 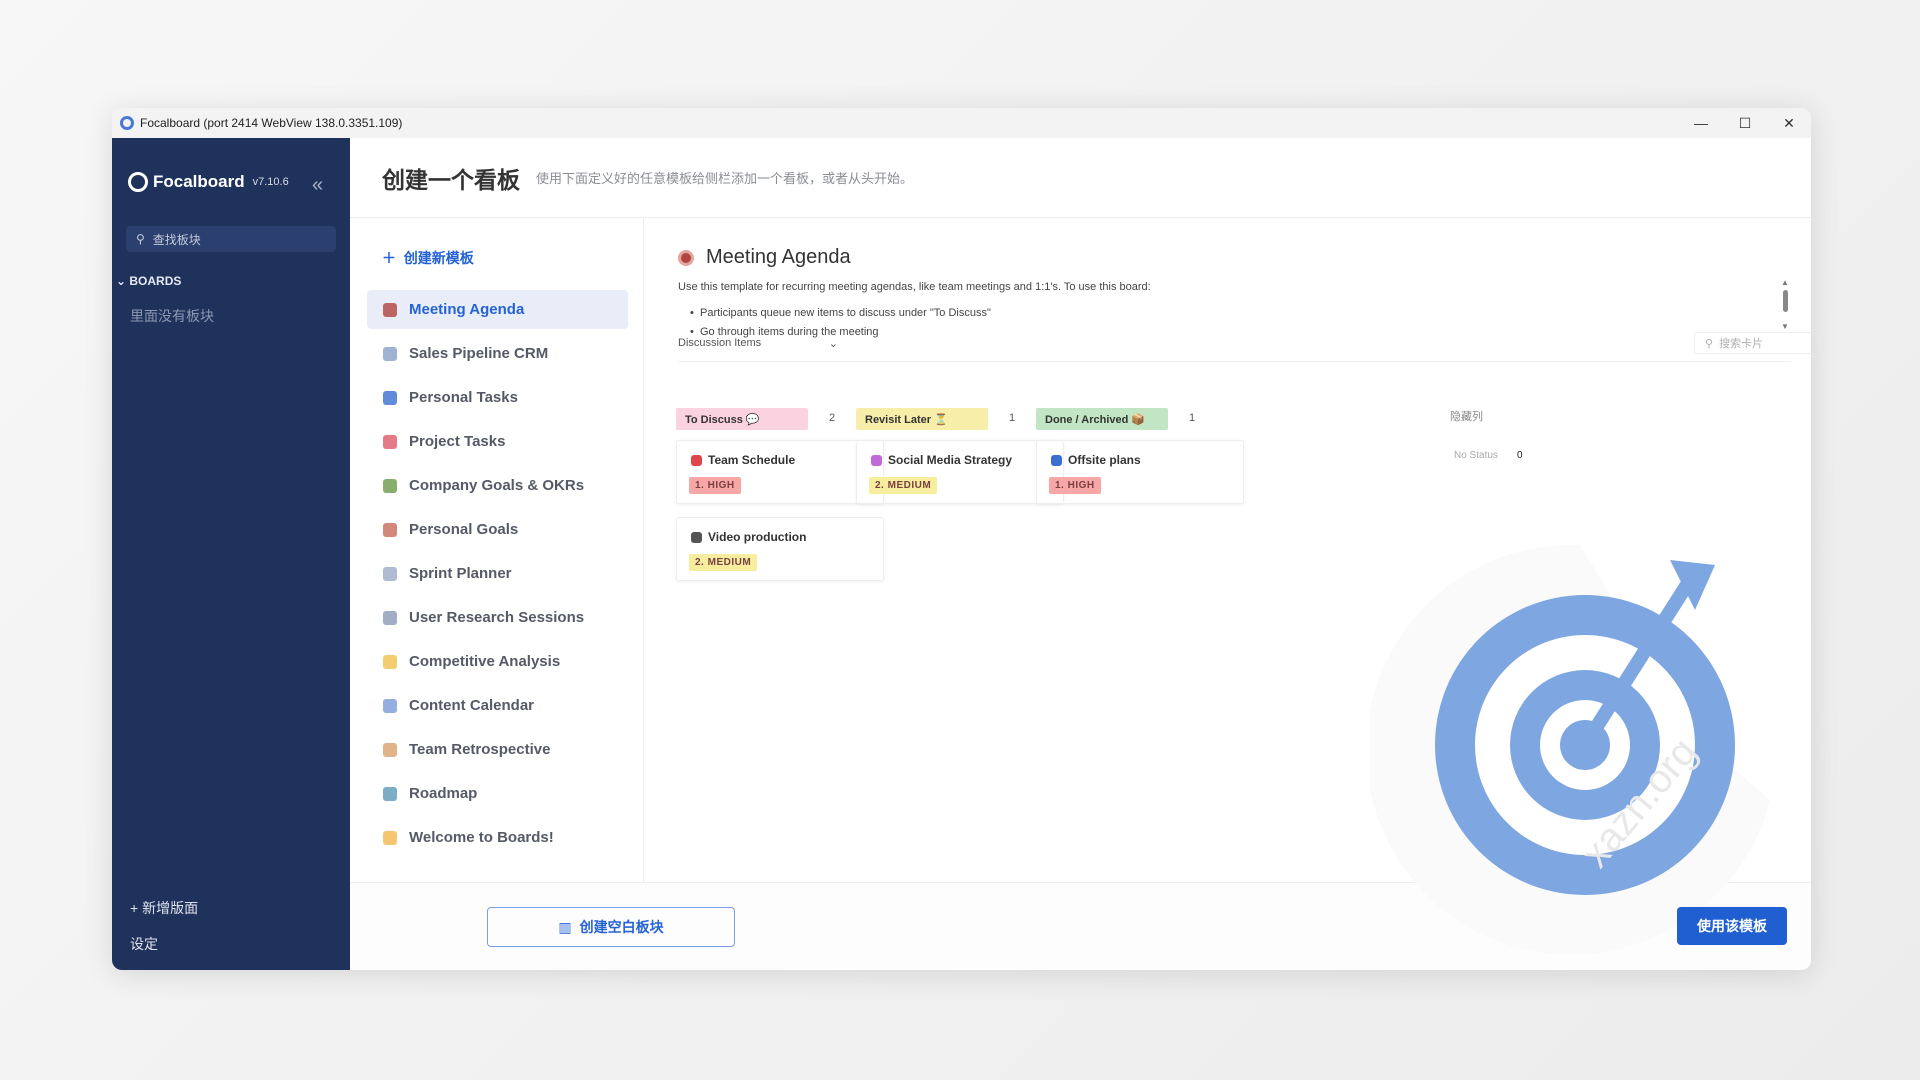 I want to click on template-item: Roadmap, so click(x=497, y=793).